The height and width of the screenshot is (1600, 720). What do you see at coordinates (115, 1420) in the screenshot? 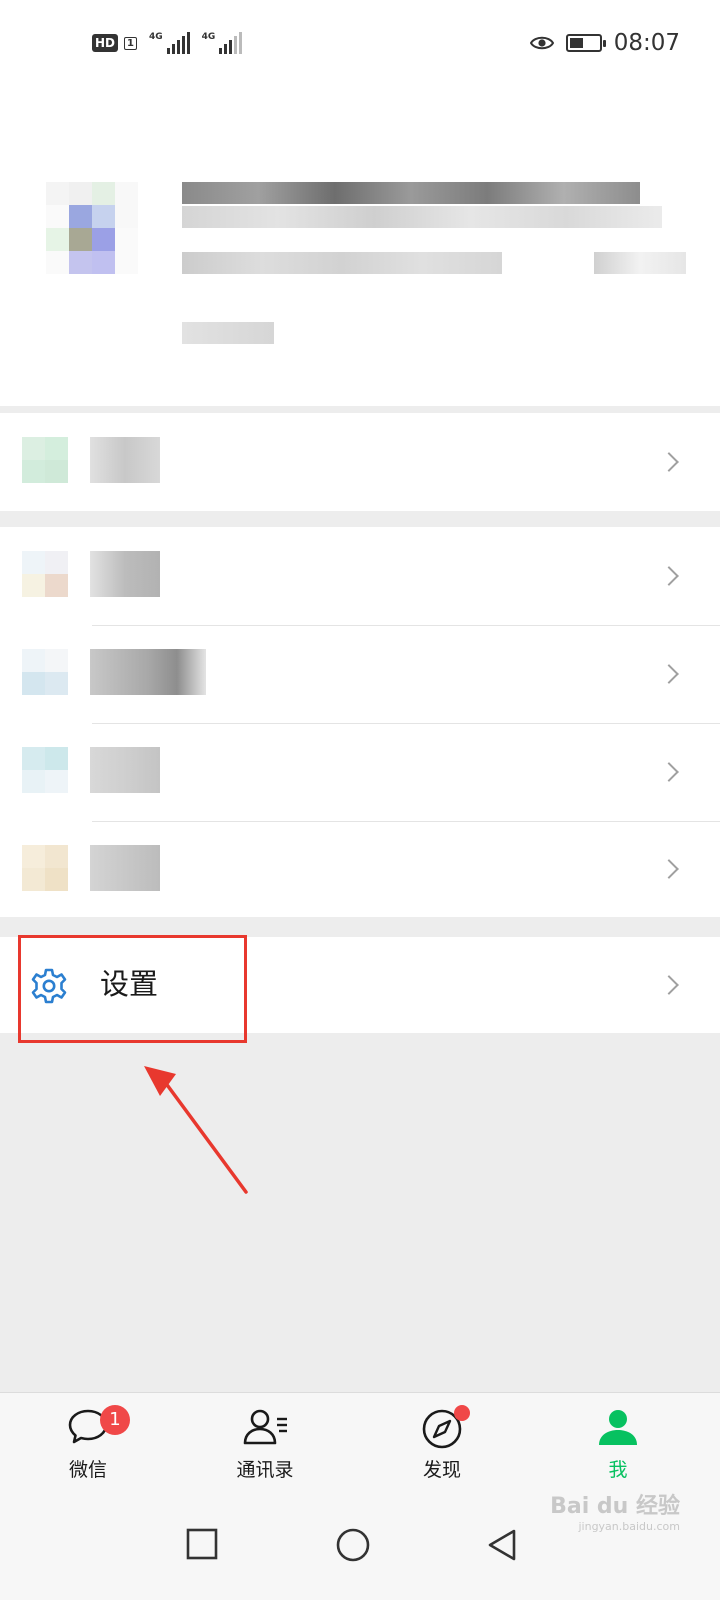
I see `unread-badge: 1` at bounding box center [115, 1420].